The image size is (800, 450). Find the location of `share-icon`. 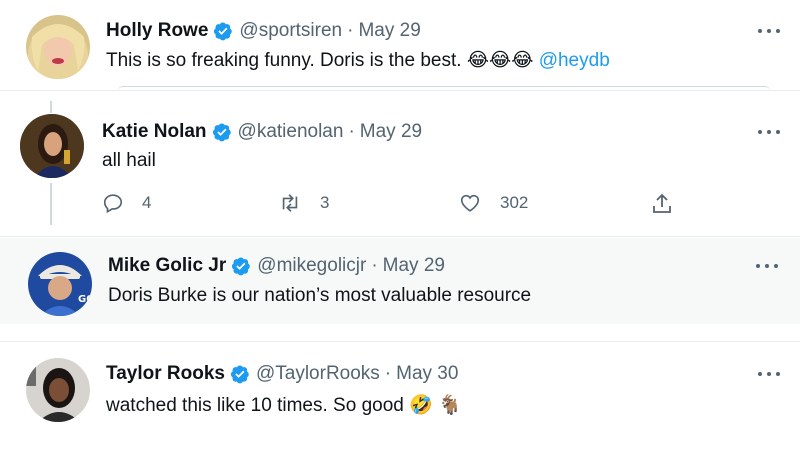

share-icon is located at coordinates (662, 203).